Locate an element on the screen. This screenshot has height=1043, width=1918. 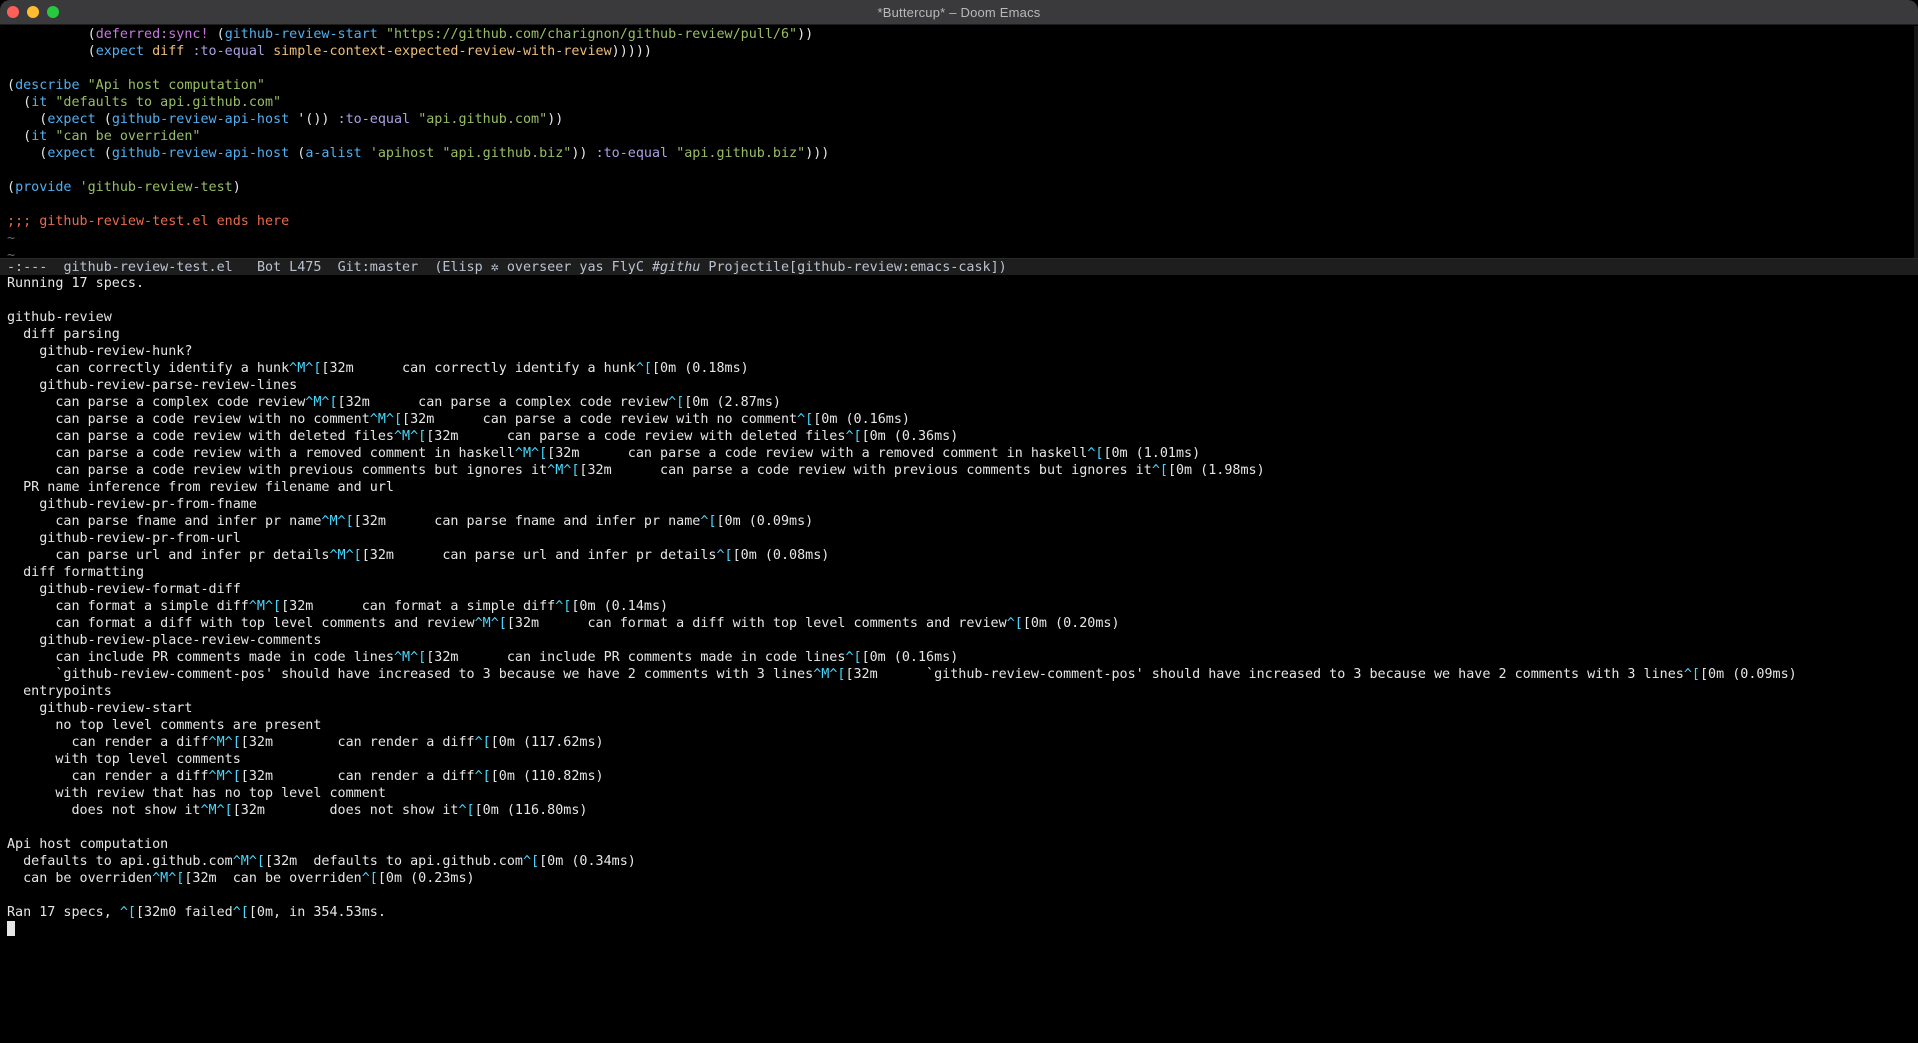
code-line: (it "can be overriden" is located at coordinates (959, 136).